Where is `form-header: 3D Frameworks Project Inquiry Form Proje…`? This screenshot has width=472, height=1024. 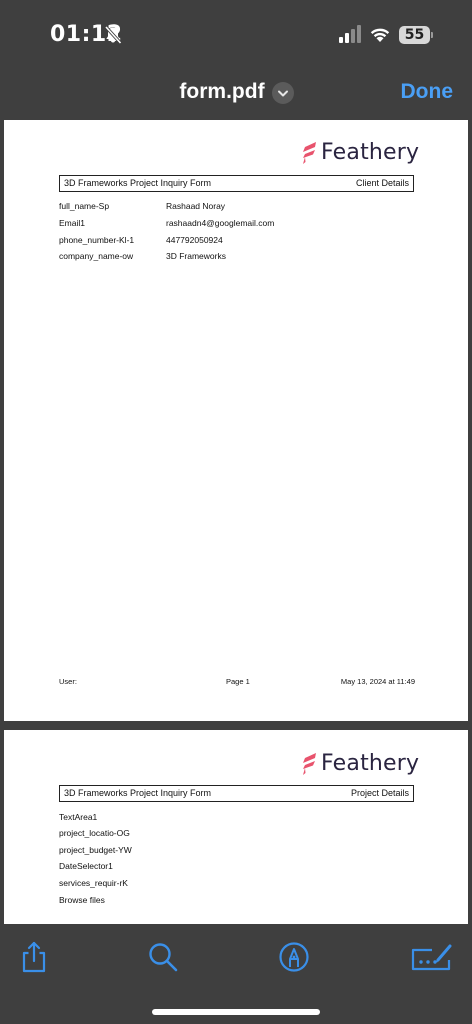
form-header: 3D Frameworks Project Inquiry Form Proje… is located at coordinates (236, 793).